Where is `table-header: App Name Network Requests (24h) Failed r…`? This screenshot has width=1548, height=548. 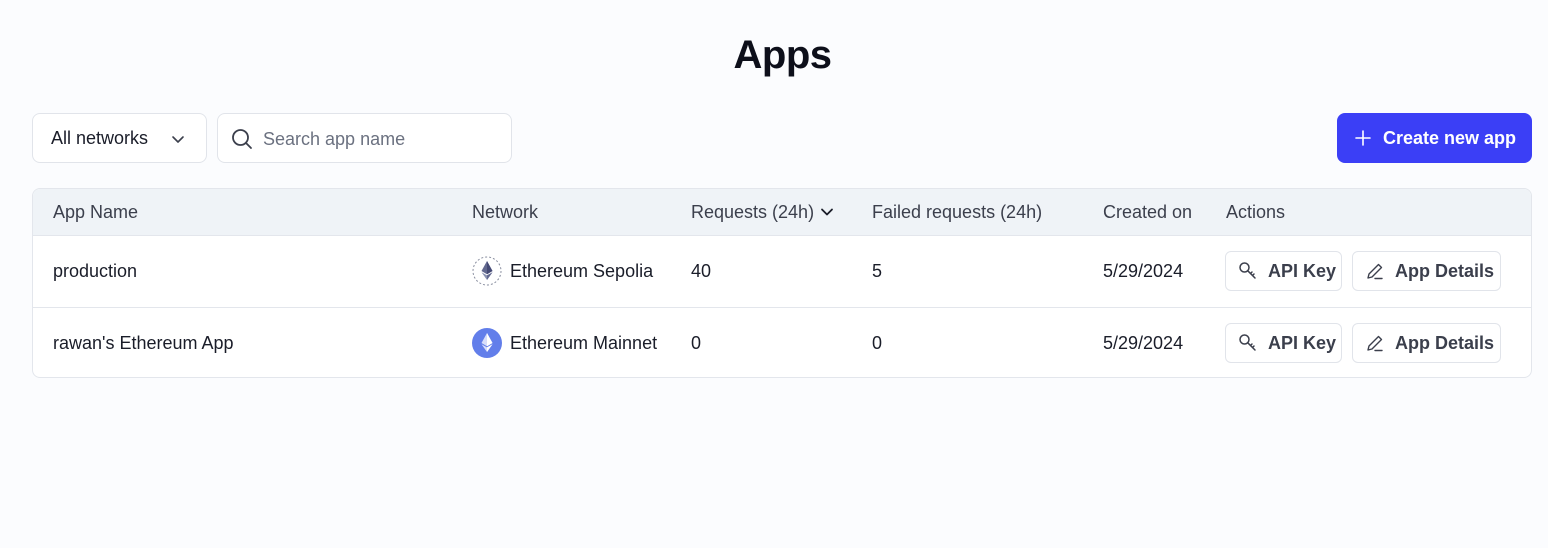 table-header: App Name Network Requests (24h) Failed r… is located at coordinates (782, 212).